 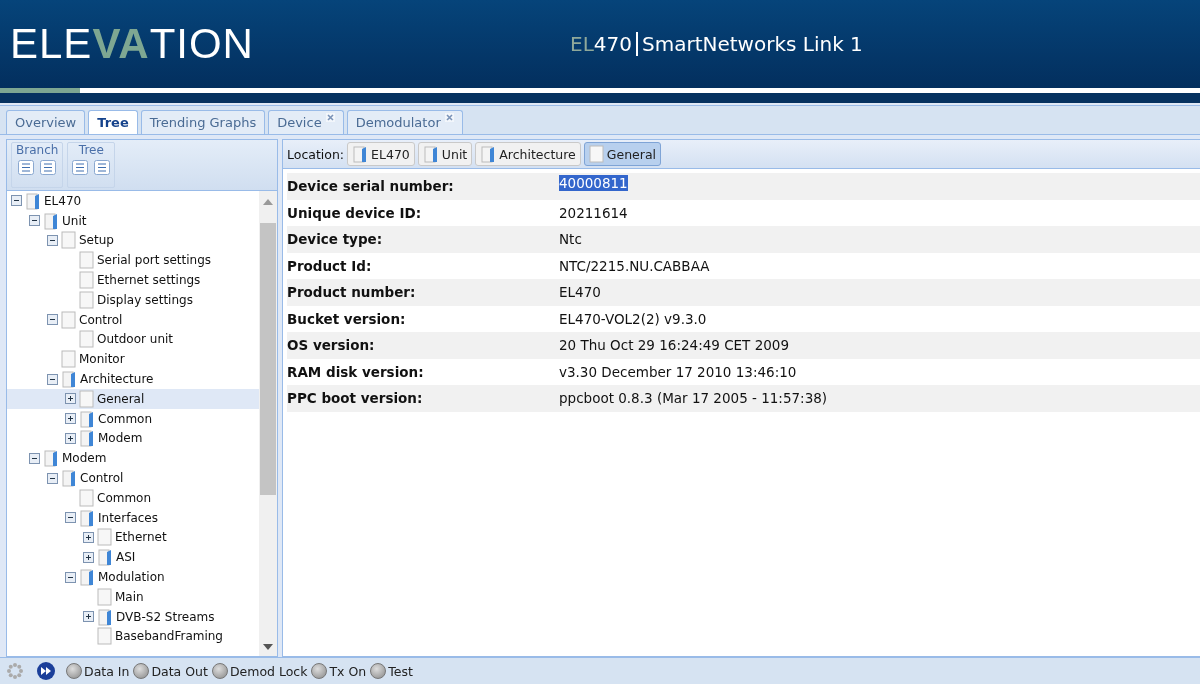 What do you see at coordinates (133, 596) in the screenshot?
I see `tree-item: Main` at bounding box center [133, 596].